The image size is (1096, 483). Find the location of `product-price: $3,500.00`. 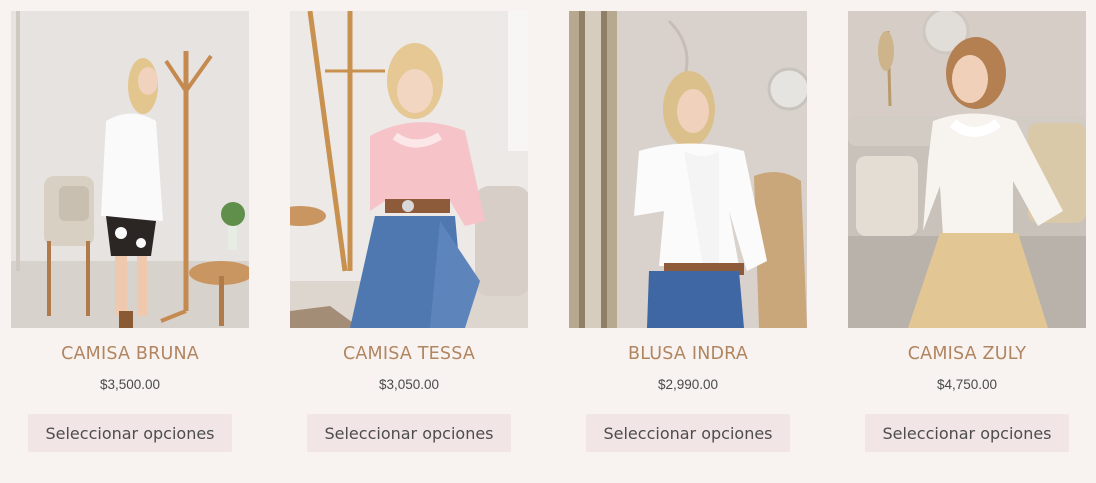

product-price: $3,500.00 is located at coordinates (130, 384).